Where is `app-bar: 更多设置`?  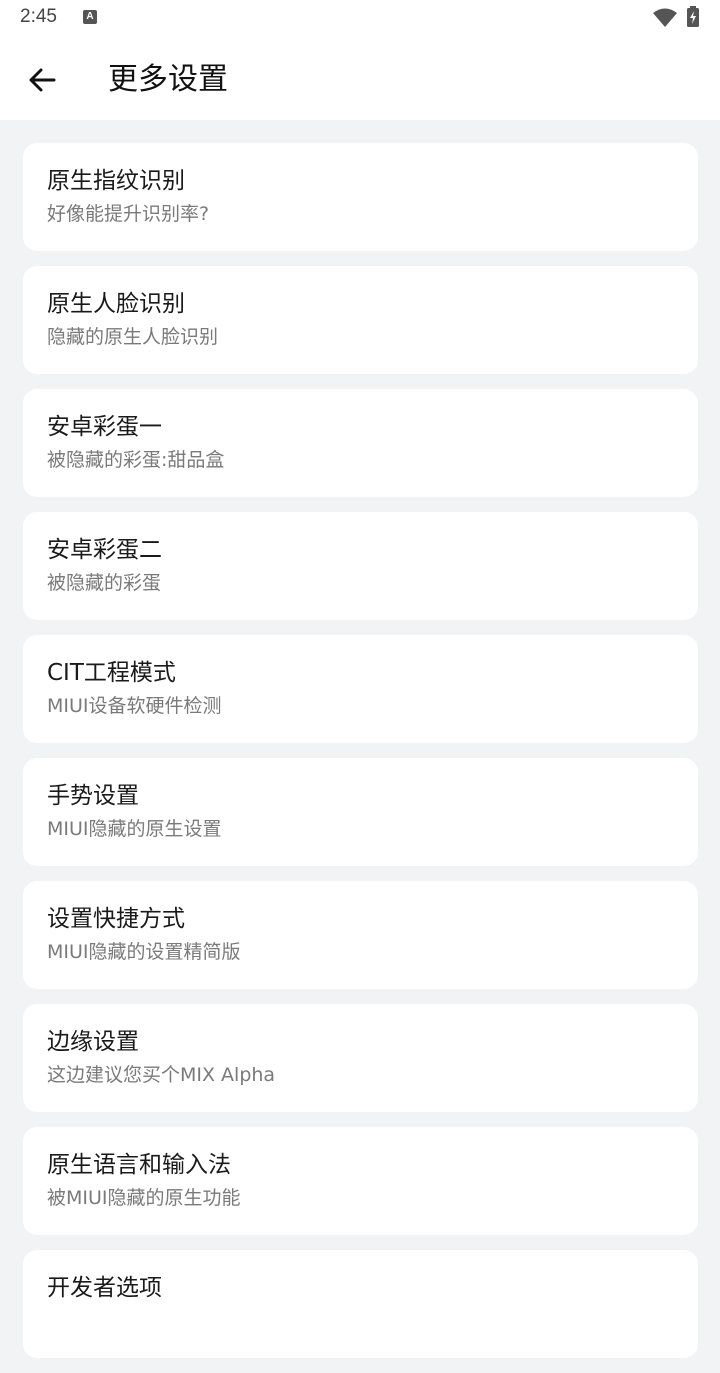 app-bar: 更多设置 is located at coordinates (360, 78).